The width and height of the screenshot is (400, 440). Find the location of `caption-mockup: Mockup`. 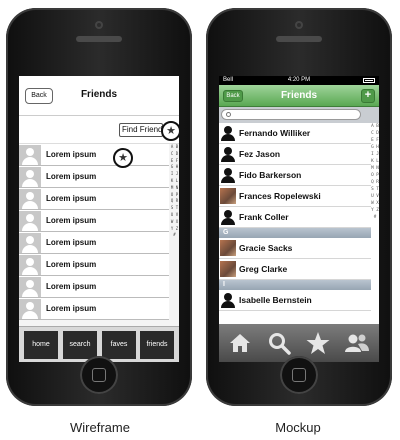

caption-mockup: Mockup is located at coordinates (298, 427).